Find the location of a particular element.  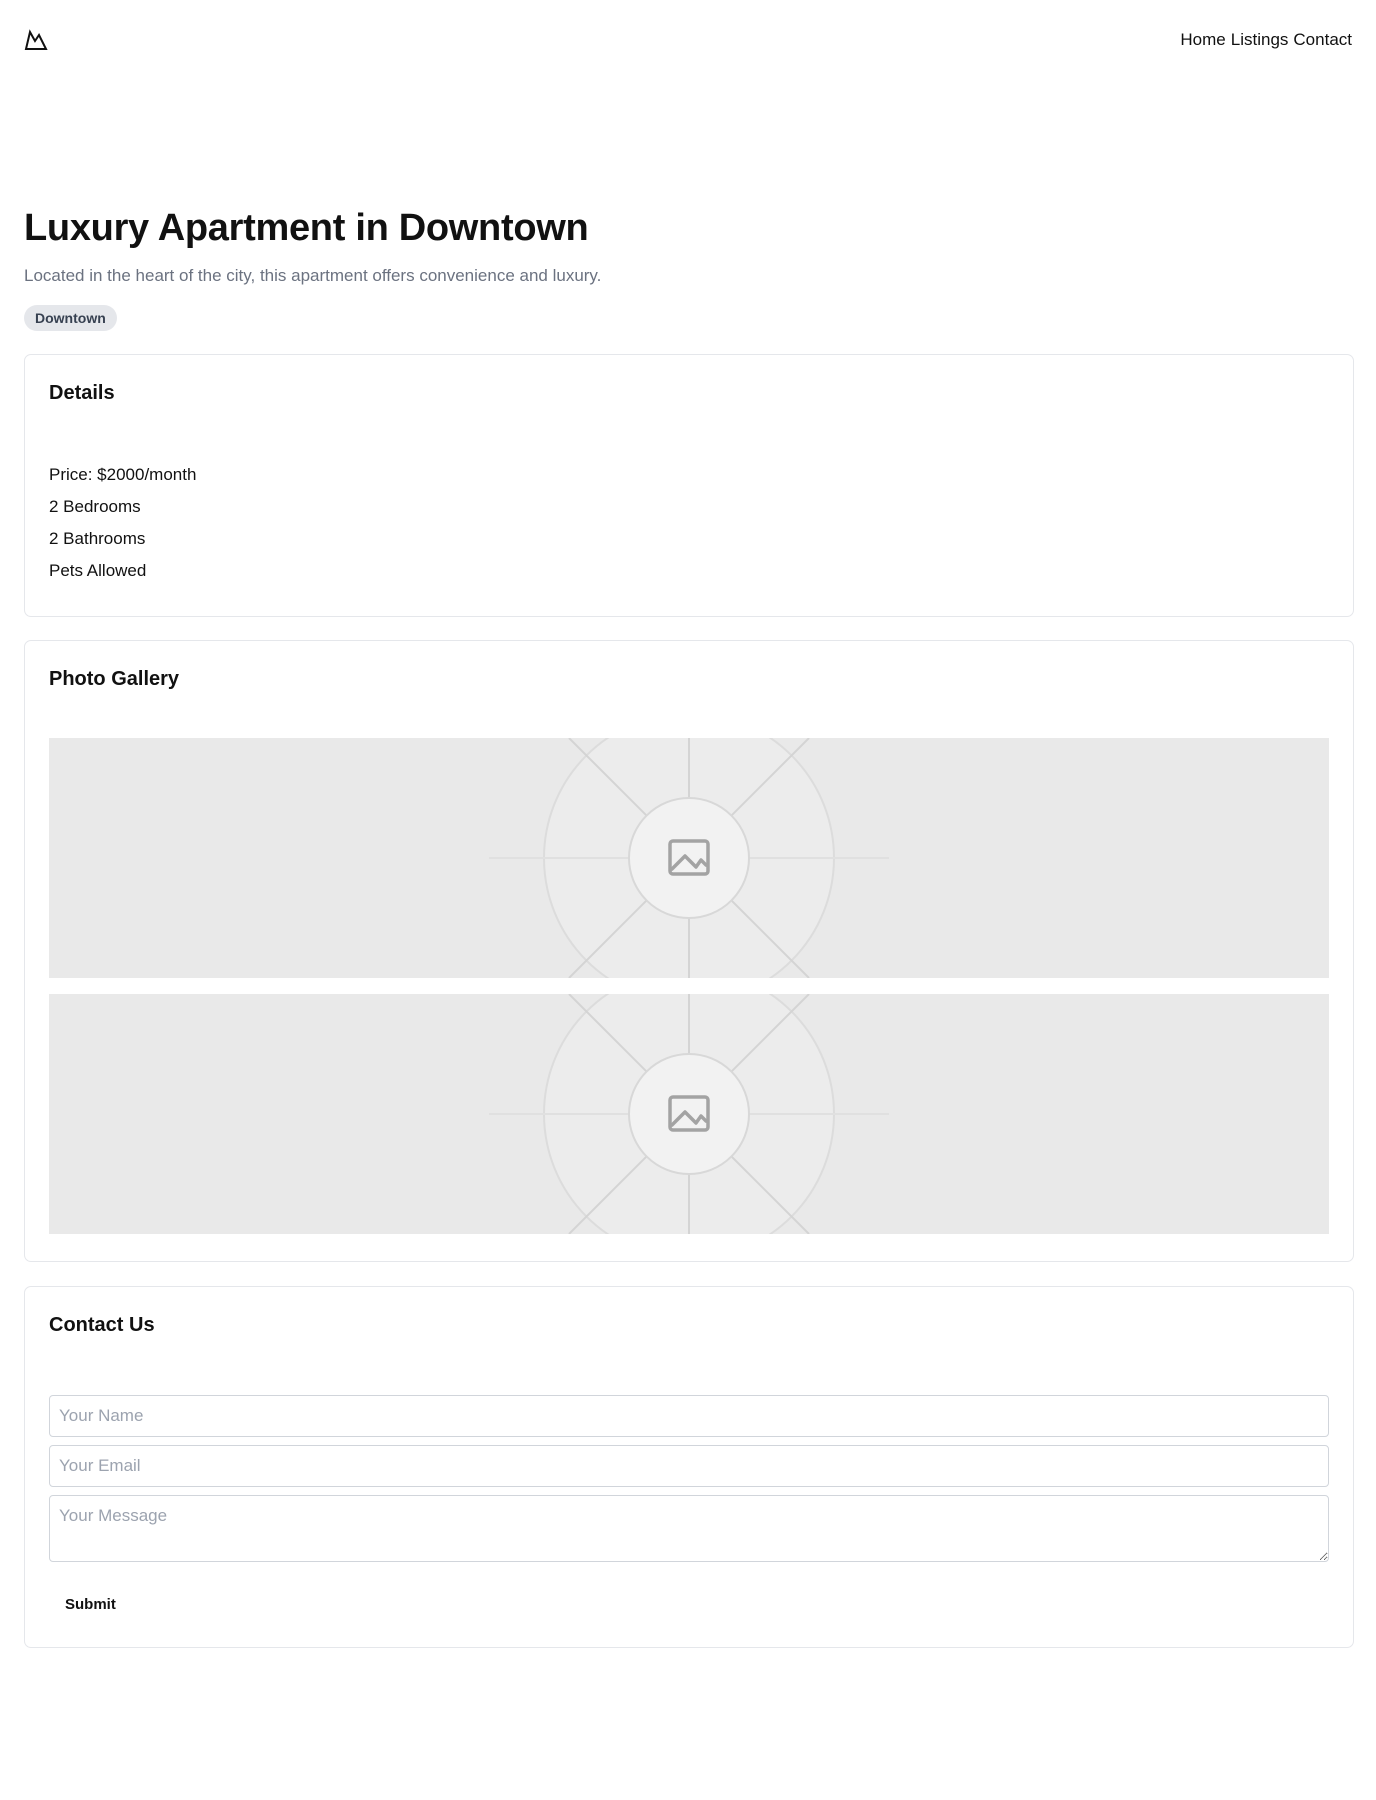

nav-link-contact: Contact is located at coordinates (1322, 40).